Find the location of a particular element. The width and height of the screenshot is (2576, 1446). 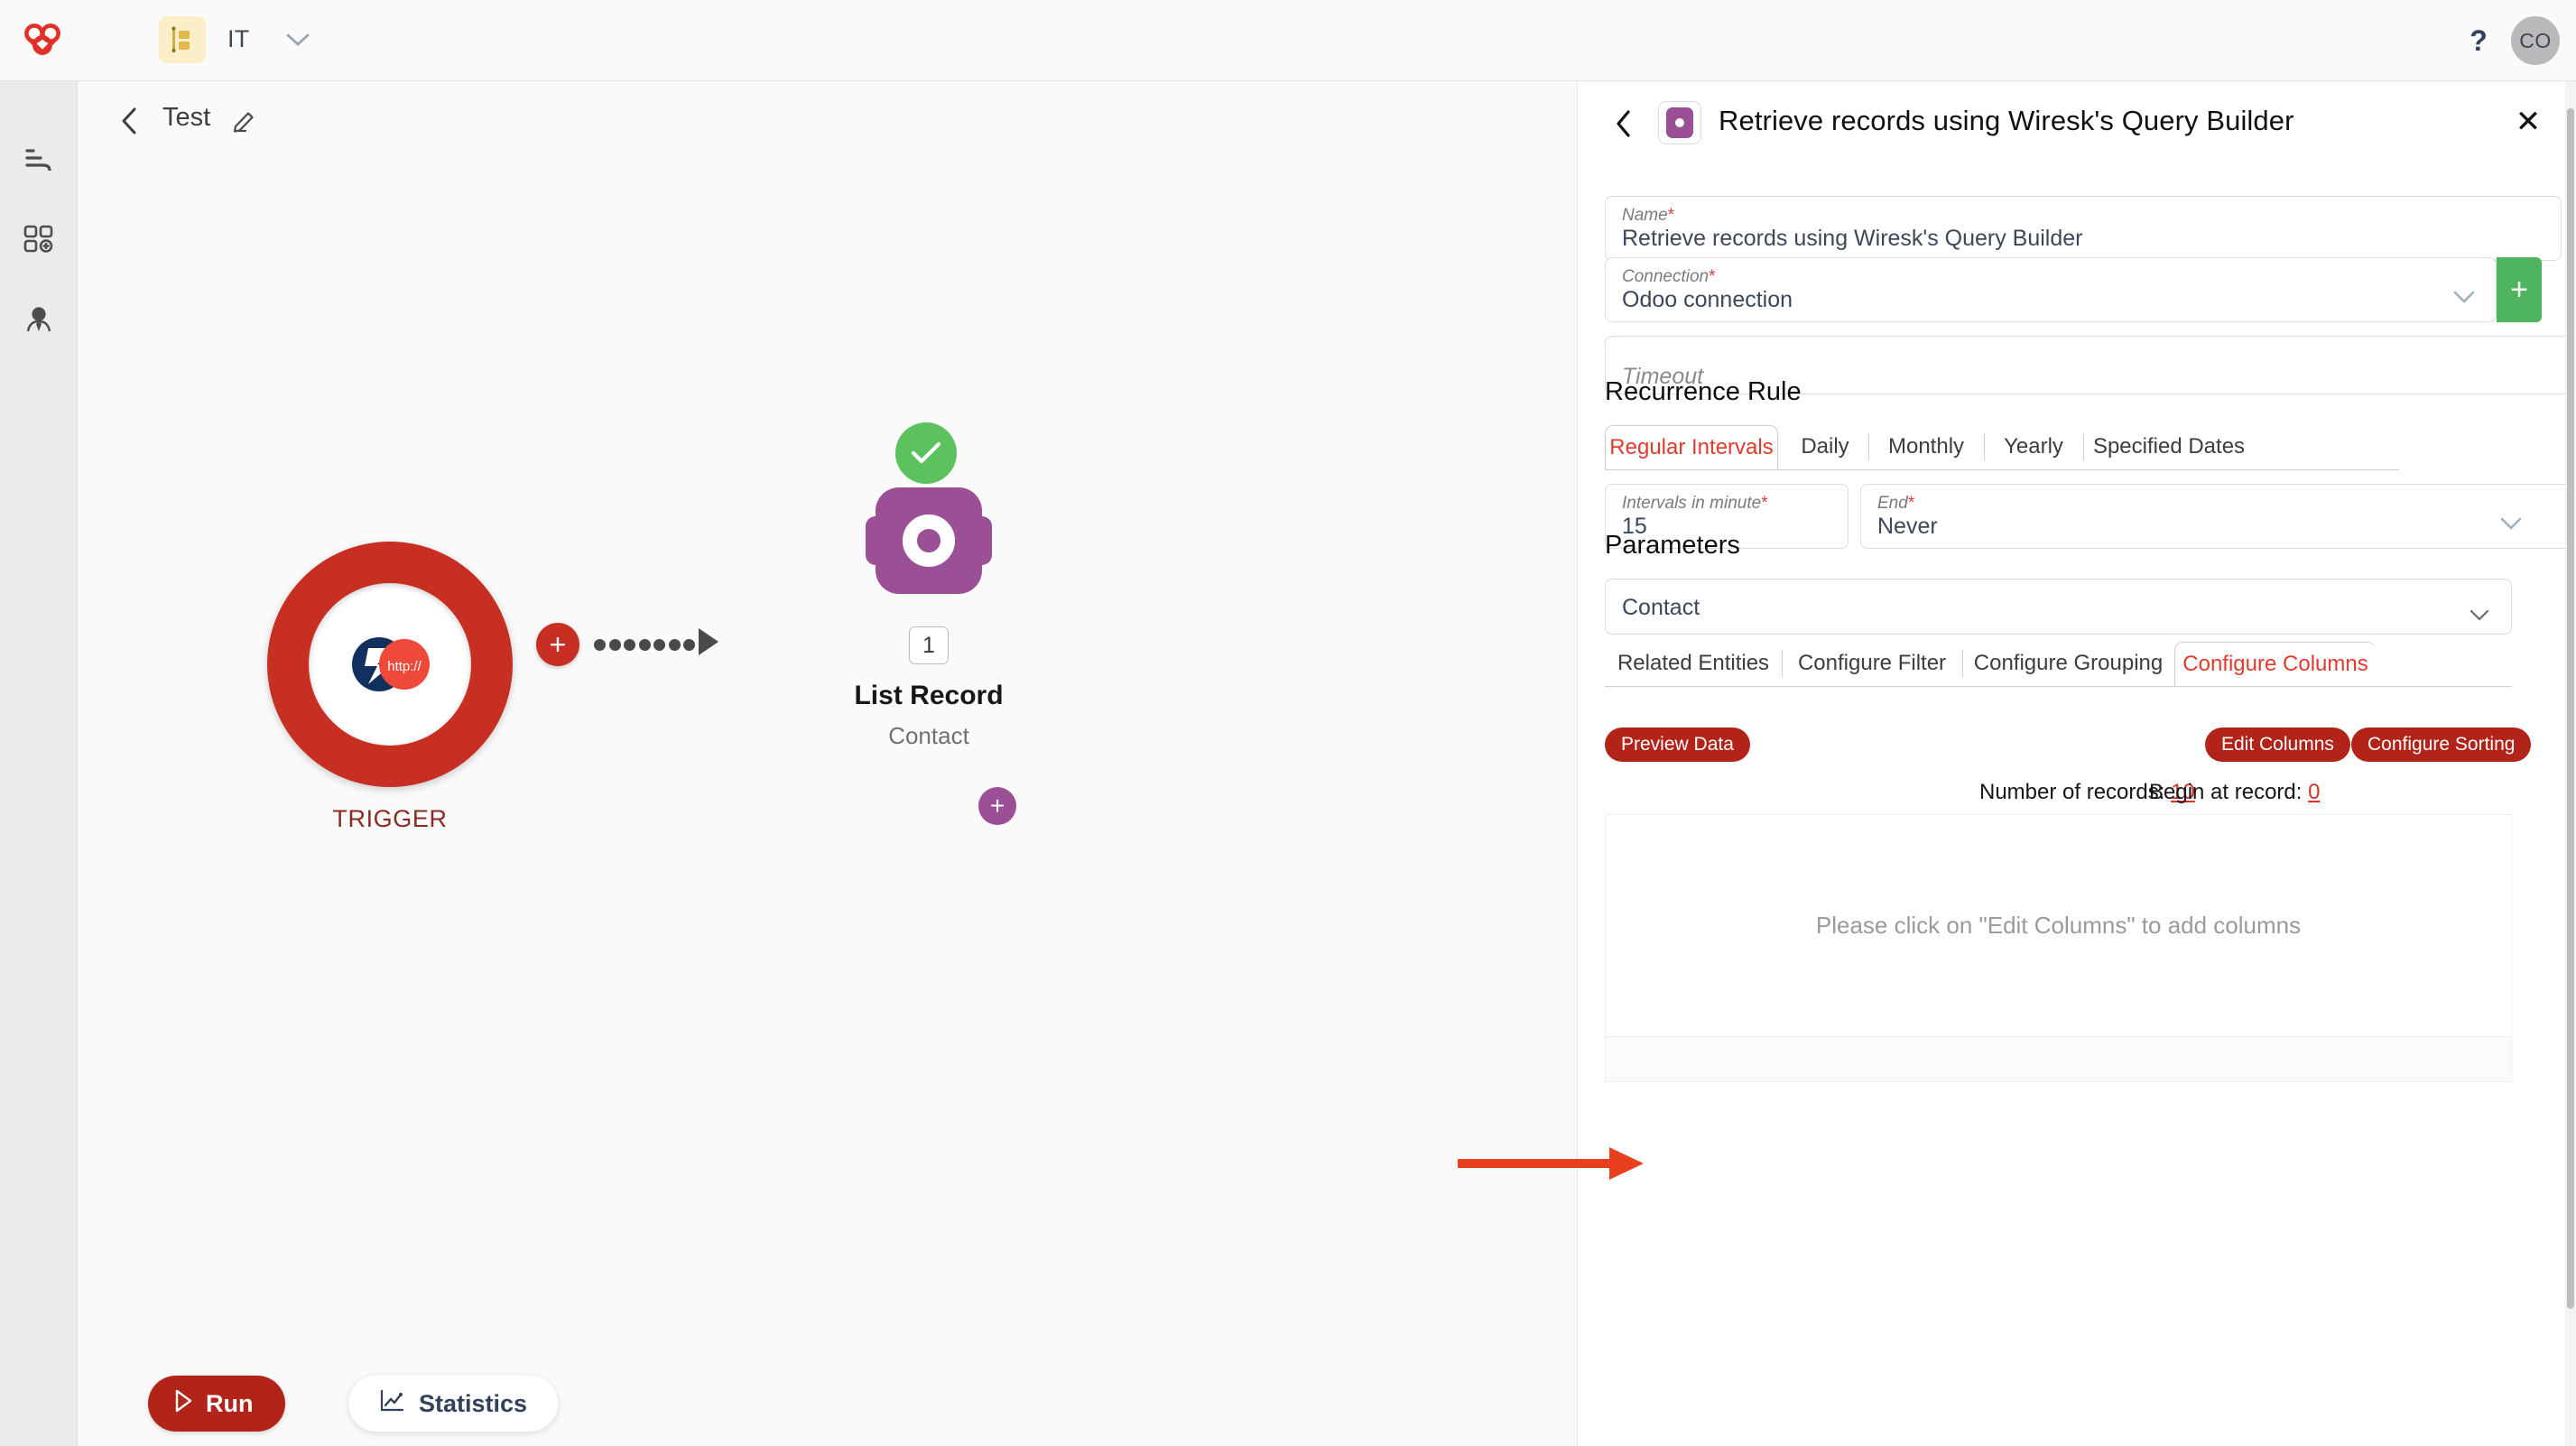

chevron-left-icon is located at coordinates (1624, 124).